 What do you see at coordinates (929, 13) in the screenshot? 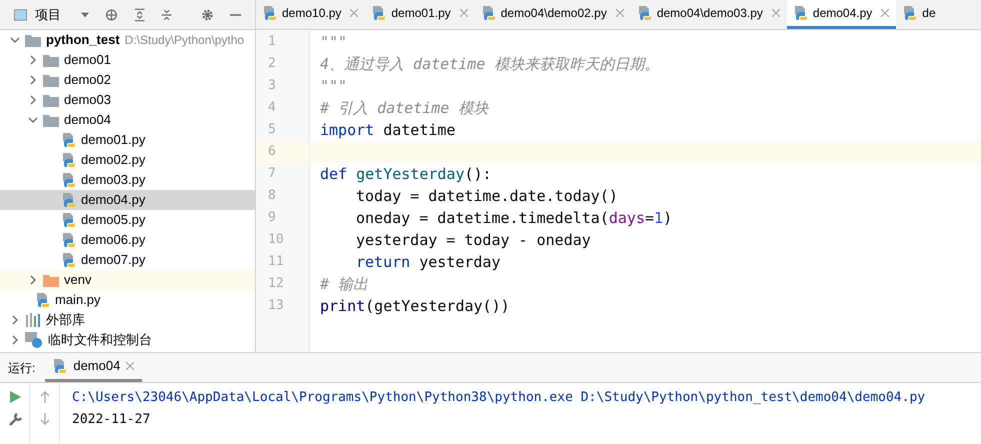
I see `tab-label: de` at bounding box center [929, 13].